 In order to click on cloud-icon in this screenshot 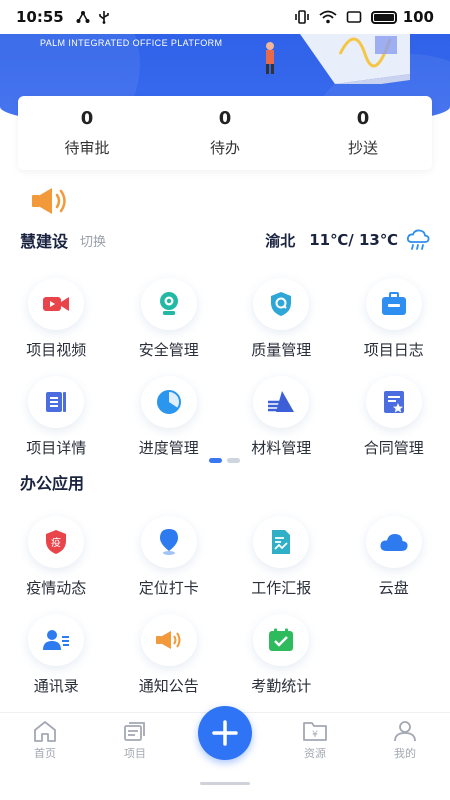, I will do `click(394, 542)`.